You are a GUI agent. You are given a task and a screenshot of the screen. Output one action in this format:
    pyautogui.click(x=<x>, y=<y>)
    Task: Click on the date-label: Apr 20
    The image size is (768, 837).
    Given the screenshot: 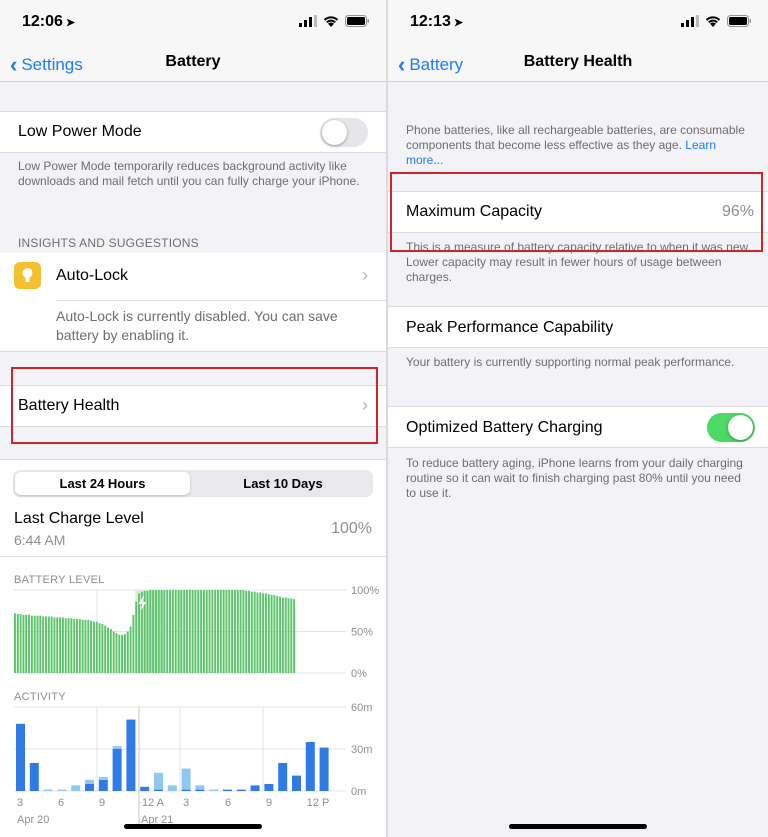 What is the action you would take?
    pyautogui.click(x=33, y=820)
    